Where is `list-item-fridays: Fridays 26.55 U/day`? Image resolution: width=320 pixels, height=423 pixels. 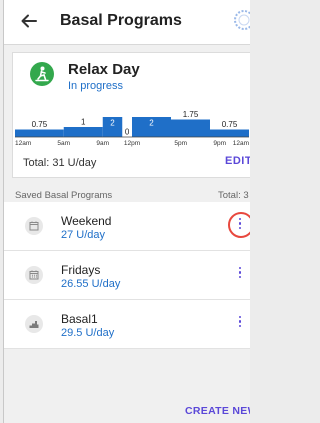
list-item-fridays: Fridays 26.55 U/day is located at coordinates (127, 275).